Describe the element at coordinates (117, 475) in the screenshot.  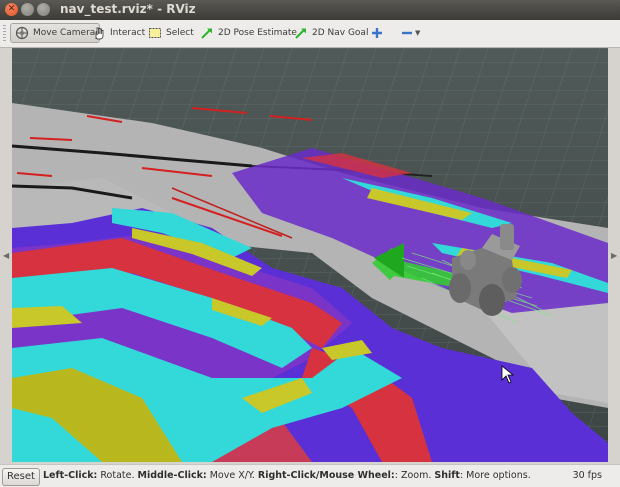
I see `hint-left-action: Rotate.` at that location.